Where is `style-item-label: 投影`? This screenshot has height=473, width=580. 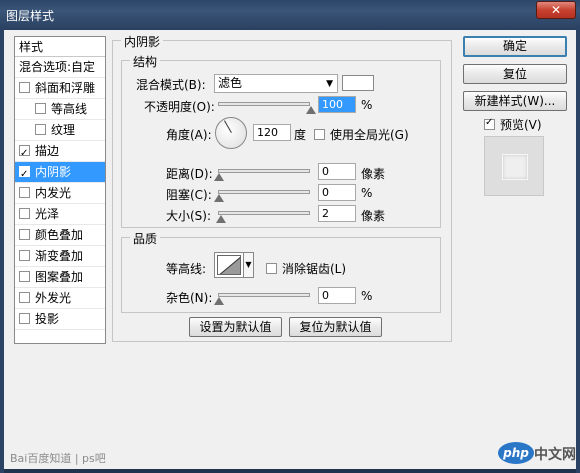 style-item-label: 投影 is located at coordinates (47, 319).